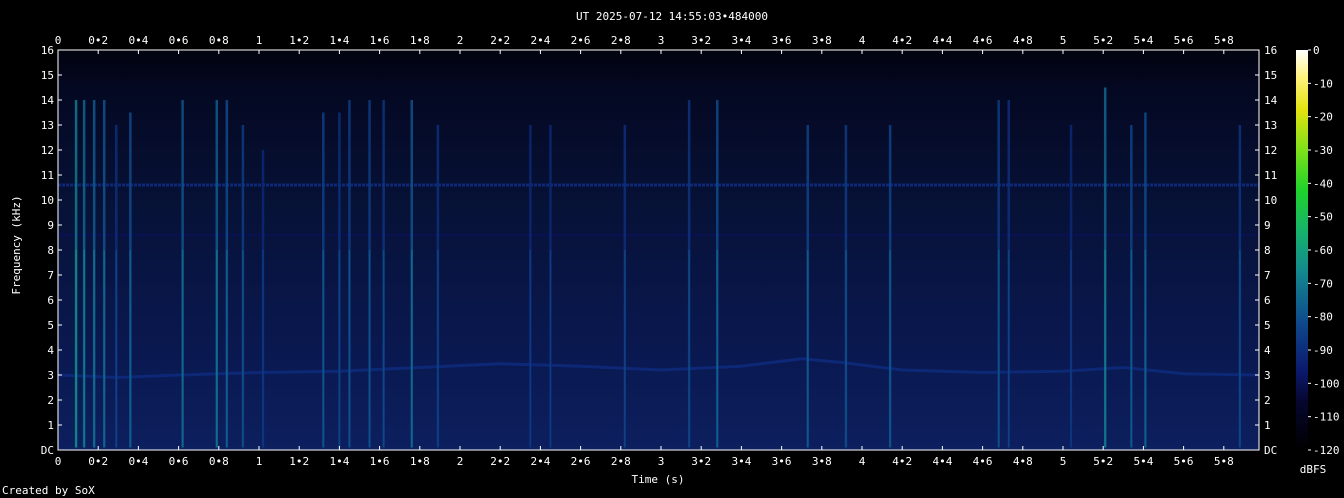 Image resolution: width=1344 pixels, height=498 pixels. What do you see at coordinates (1063, 461) in the screenshot?
I see `x-tick-label-bottom: 5` at bounding box center [1063, 461].